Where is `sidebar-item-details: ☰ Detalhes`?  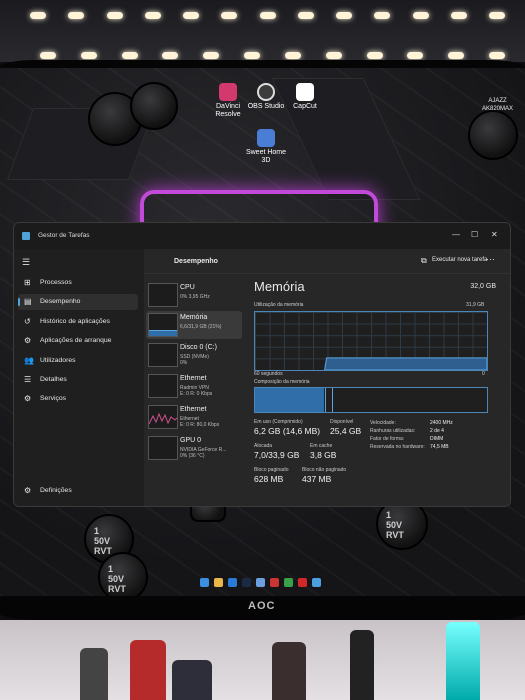 sidebar-item-details: ☰ Detalhes is located at coordinates (78, 380).